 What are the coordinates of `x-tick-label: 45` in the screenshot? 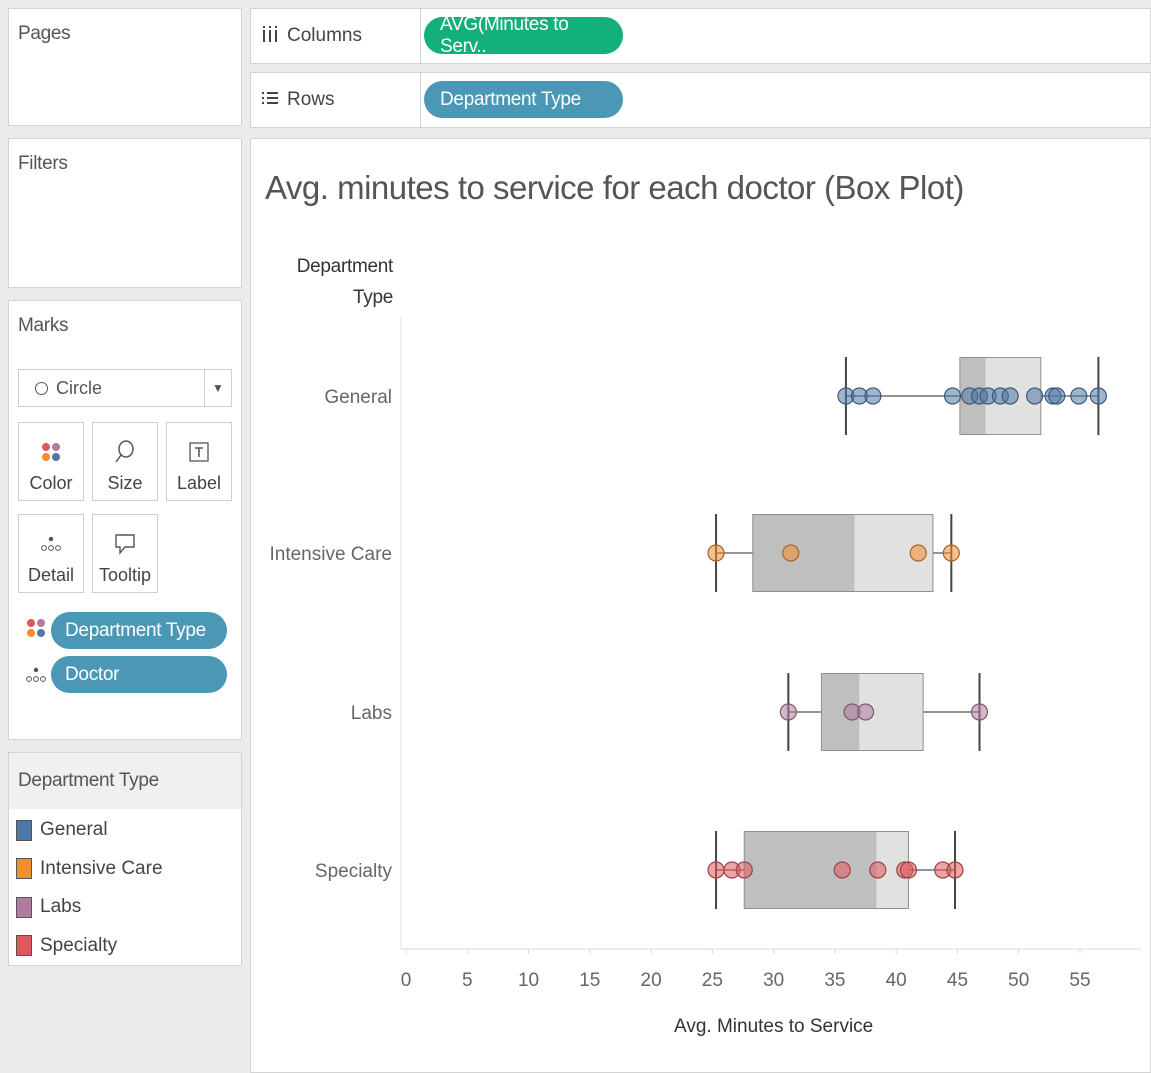 It's located at (957, 980).